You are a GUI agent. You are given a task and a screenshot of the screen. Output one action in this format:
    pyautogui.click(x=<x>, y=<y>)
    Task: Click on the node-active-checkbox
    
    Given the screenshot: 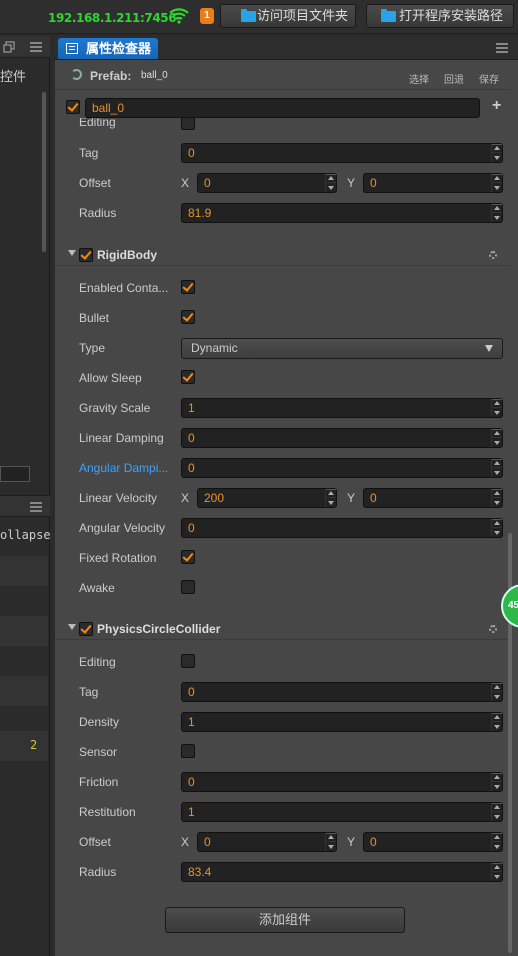 What is the action you would take?
    pyautogui.click(x=73, y=107)
    